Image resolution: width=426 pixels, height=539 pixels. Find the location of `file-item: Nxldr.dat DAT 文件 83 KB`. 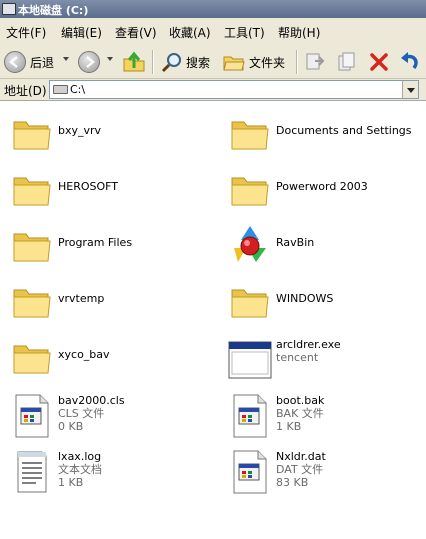

file-item: Nxldr.dat DAT 文件 83 KB is located at coordinates (324, 474).